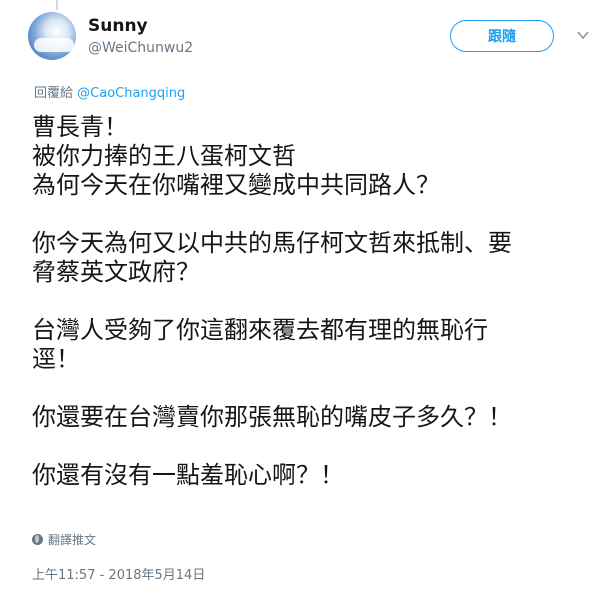 The image size is (608, 595). Describe the element at coordinates (116, 272) in the screenshot. I see `tweet-line: 脅蔡英文政府？` at that location.